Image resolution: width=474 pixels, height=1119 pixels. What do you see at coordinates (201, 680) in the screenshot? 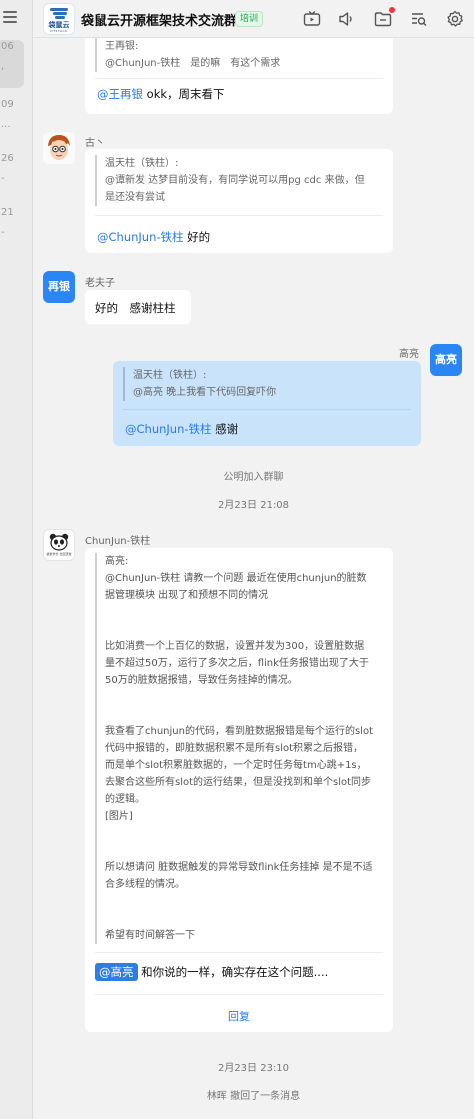
I see `quoted-text-line: 50万的脏数据报错，导致任务挂掉的情况。` at bounding box center [201, 680].